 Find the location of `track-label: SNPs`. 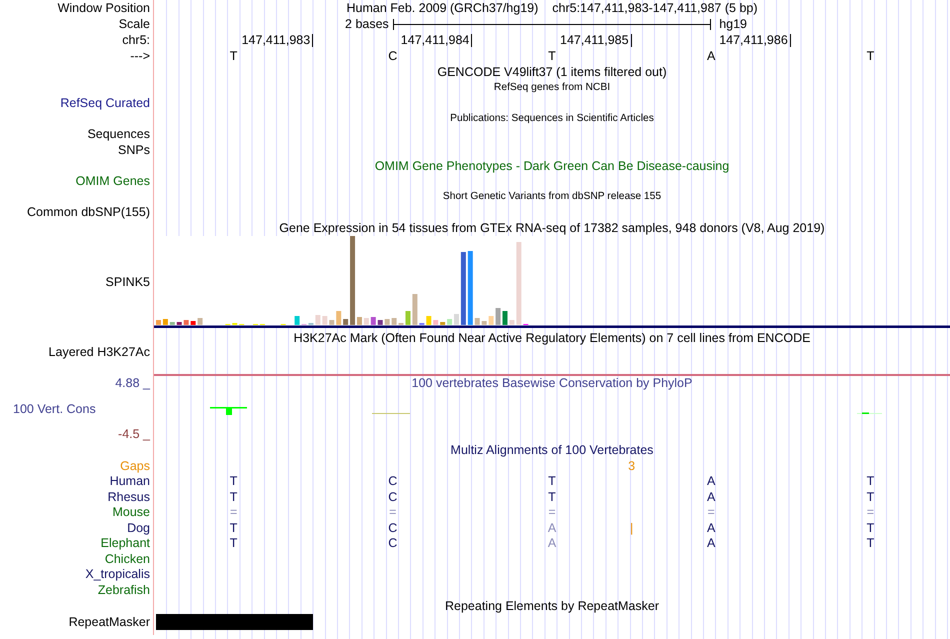

track-label: SNPs is located at coordinates (134, 149).